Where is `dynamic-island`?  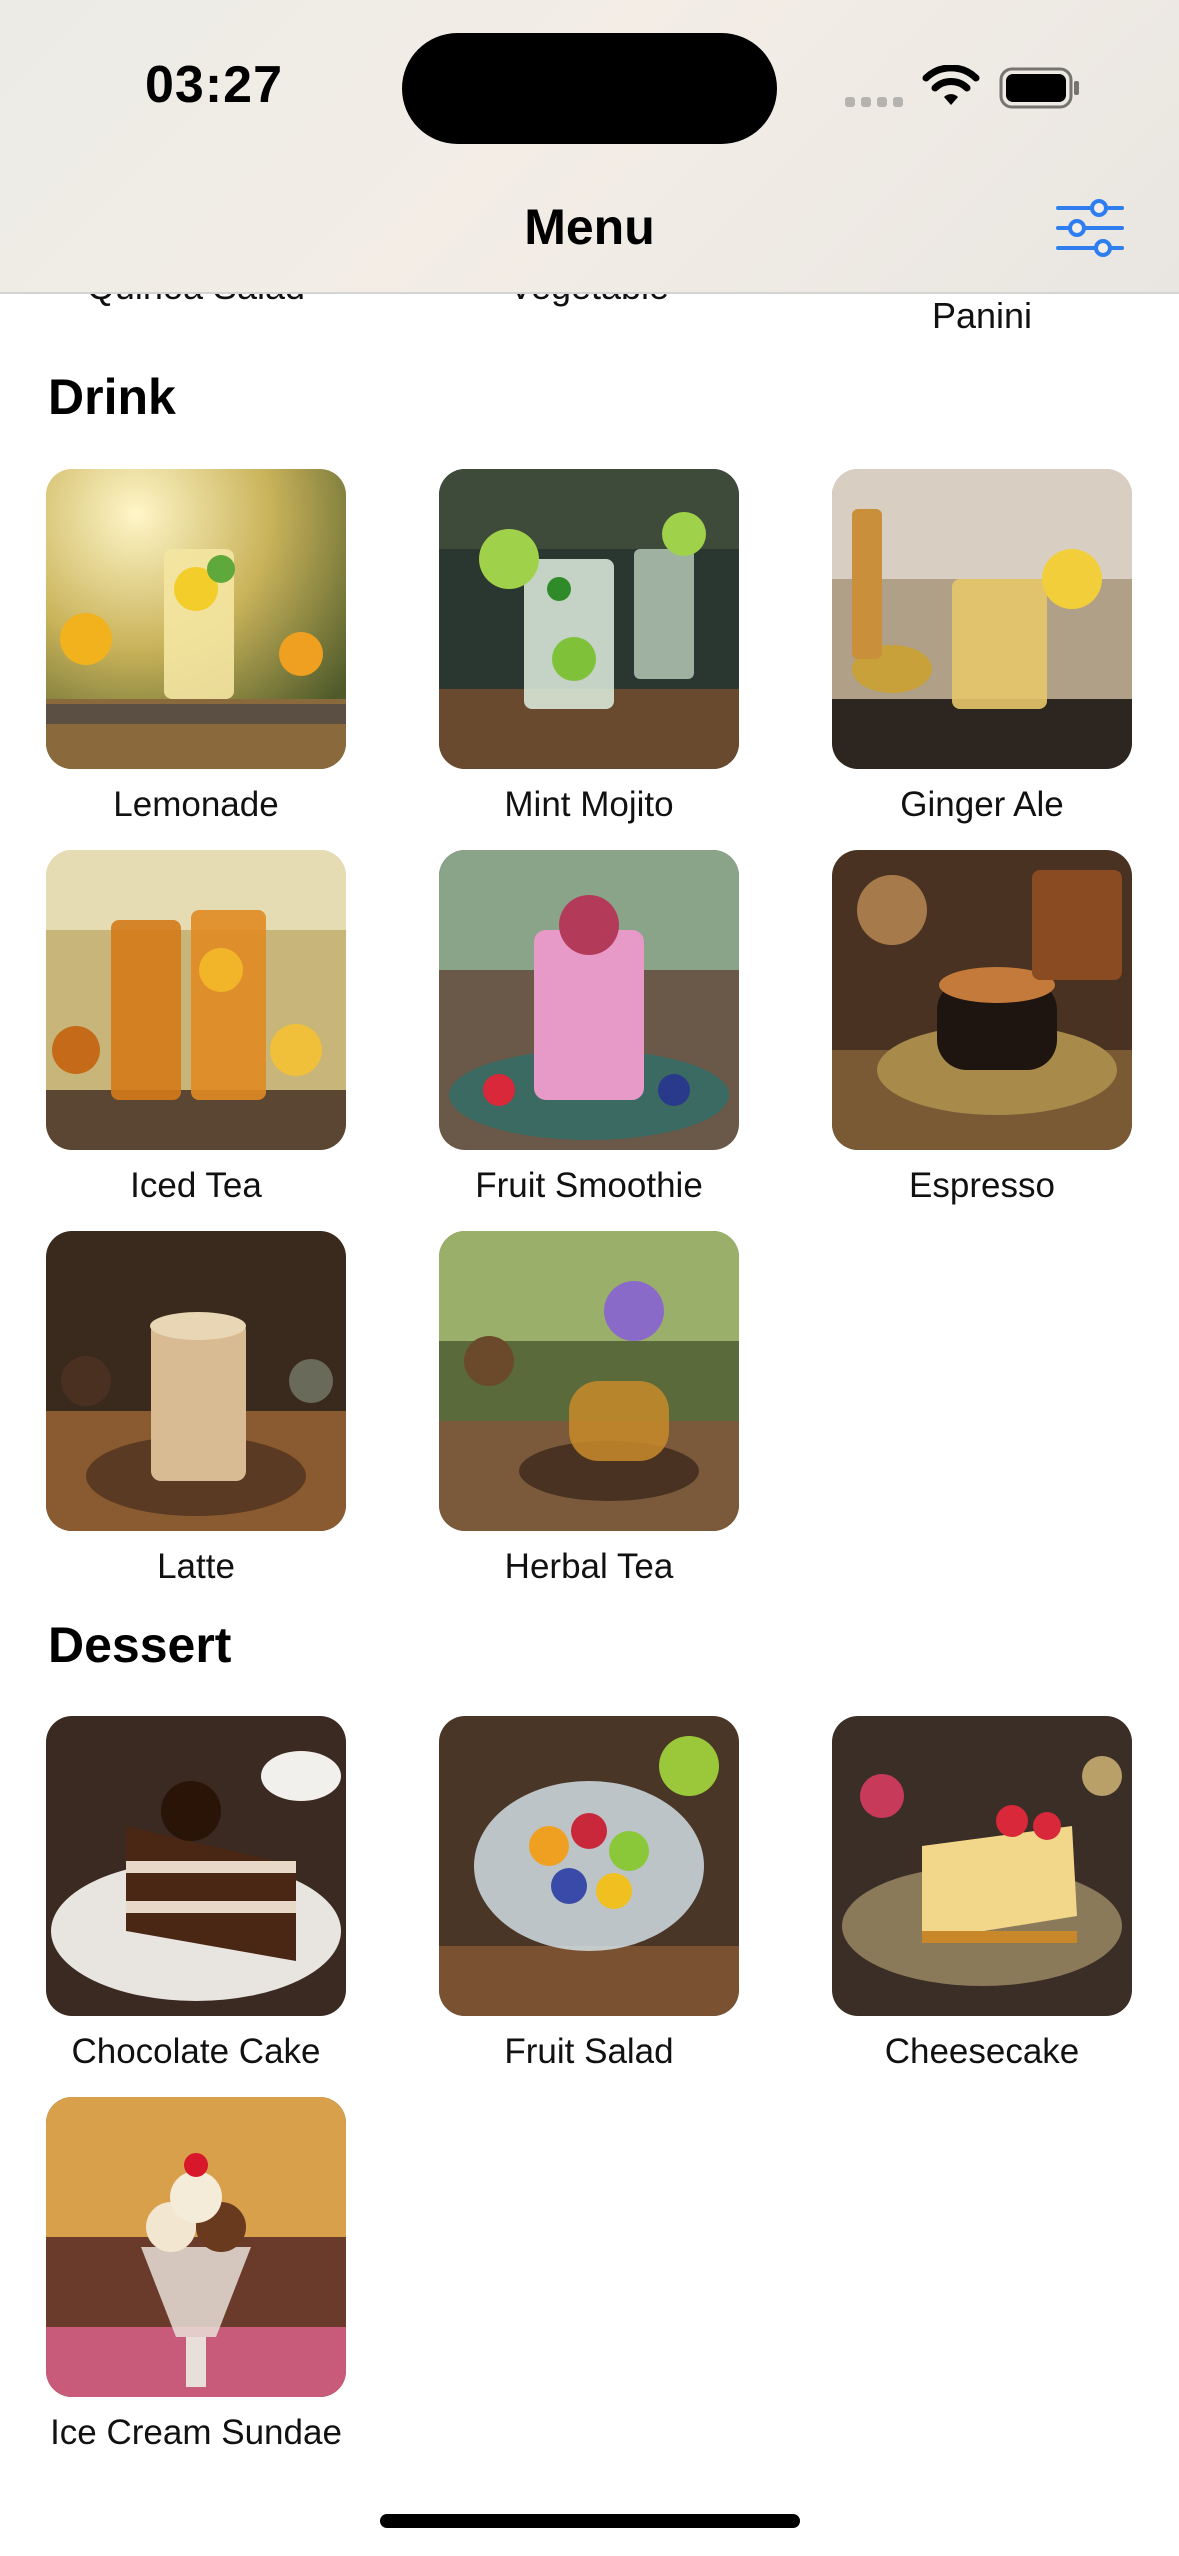 dynamic-island is located at coordinates (589, 88).